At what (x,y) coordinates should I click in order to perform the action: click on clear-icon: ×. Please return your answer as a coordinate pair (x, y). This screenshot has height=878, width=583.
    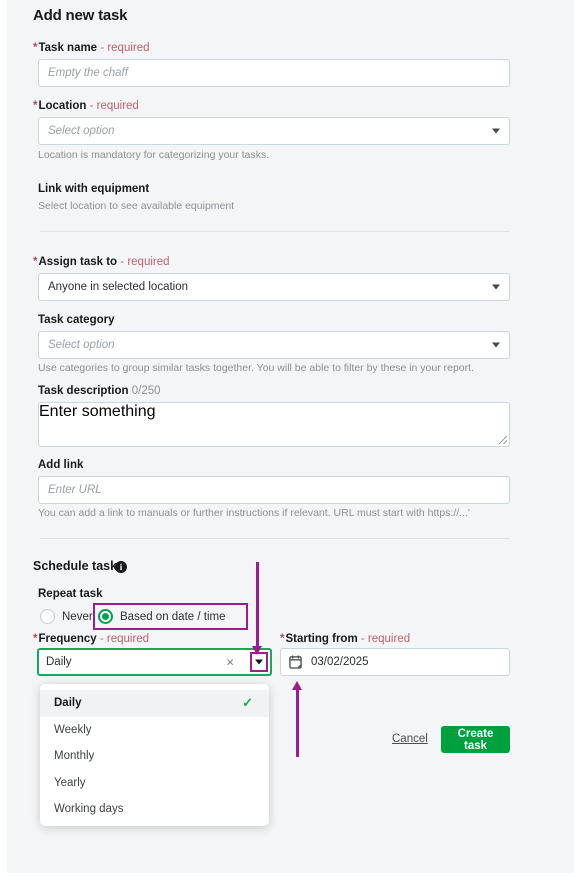
    Looking at the image, I should click on (230, 662).